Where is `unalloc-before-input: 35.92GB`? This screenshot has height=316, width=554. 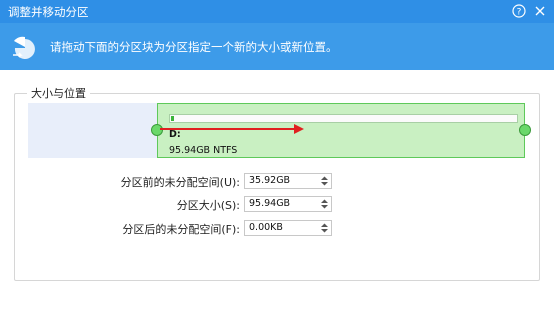 unalloc-before-input: 35.92GB is located at coordinates (288, 181).